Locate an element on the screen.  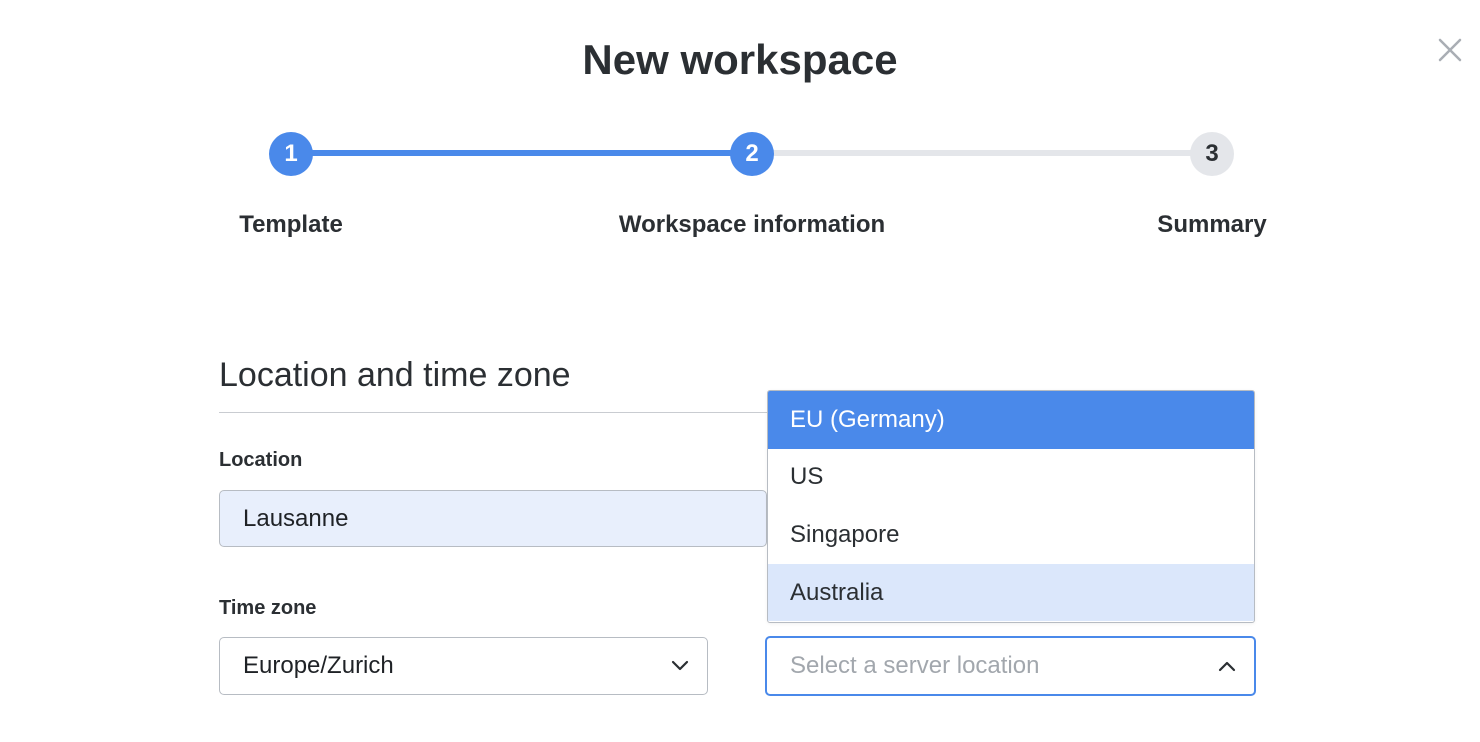
option-australia: Australia is located at coordinates (1011, 592).